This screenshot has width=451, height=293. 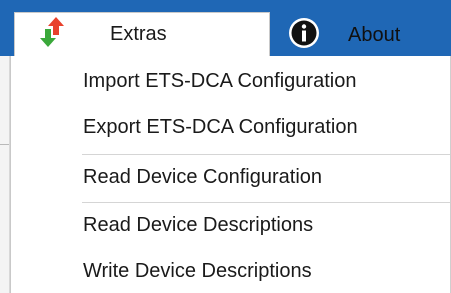 What do you see at coordinates (197, 275) in the screenshot?
I see `menu-item-write-device-descriptions: Write Device Descriptions` at bounding box center [197, 275].